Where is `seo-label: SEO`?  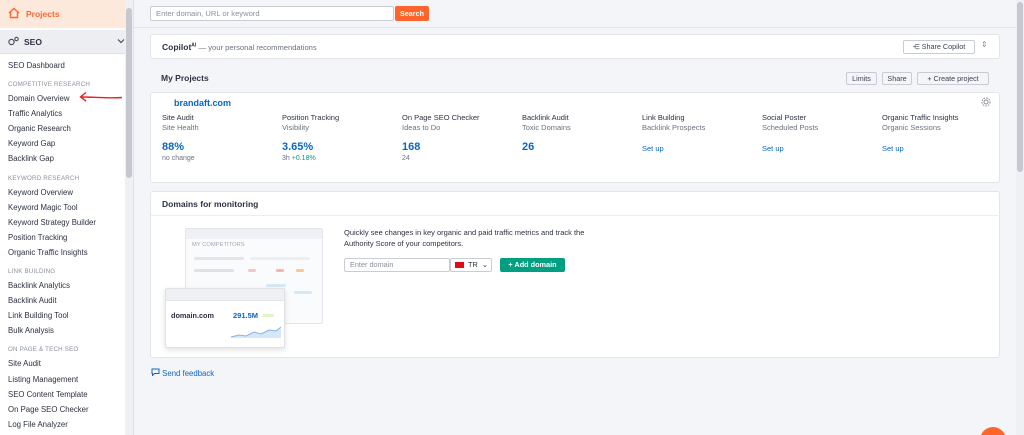
seo-label: SEO is located at coordinates (33, 41).